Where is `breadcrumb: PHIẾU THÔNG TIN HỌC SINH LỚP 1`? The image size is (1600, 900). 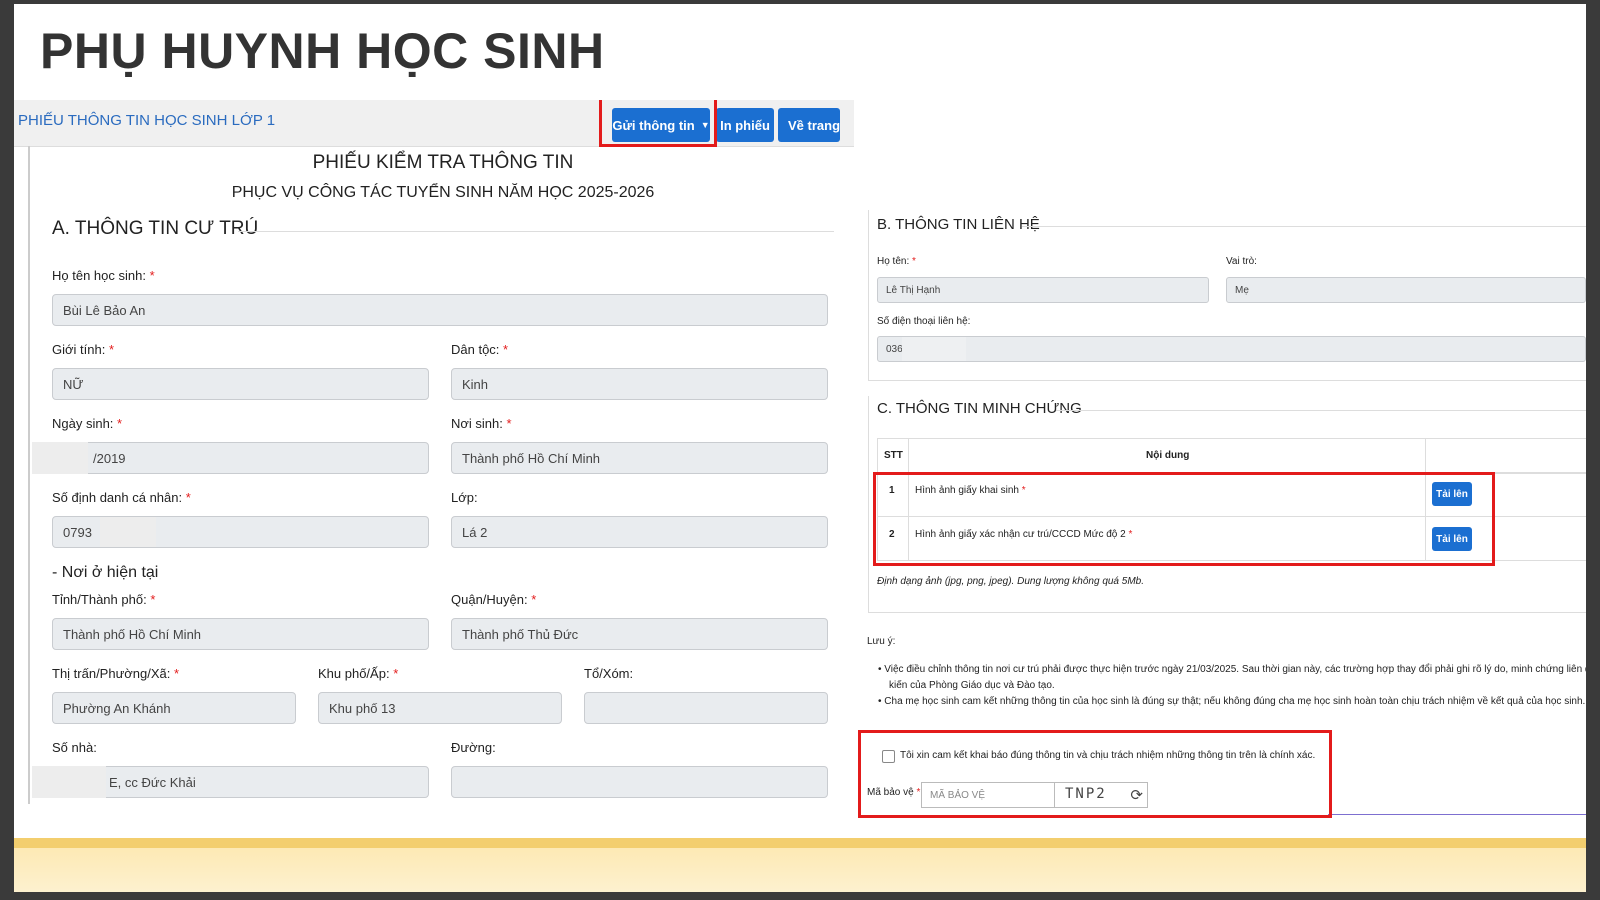 breadcrumb: PHIẾU THÔNG TIN HỌC SINH LỚP 1 is located at coordinates (146, 120).